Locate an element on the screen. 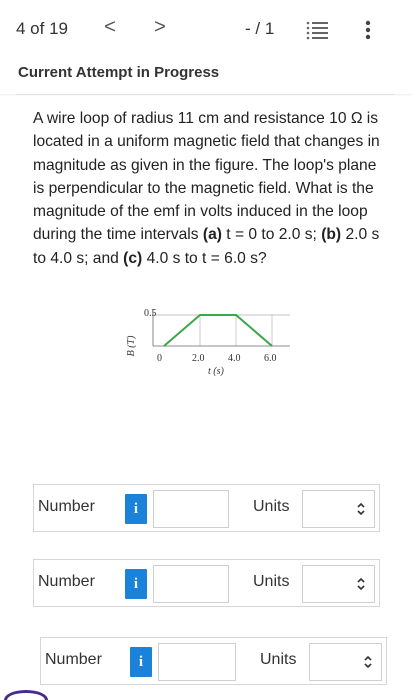  number-input-c is located at coordinates (197, 662).